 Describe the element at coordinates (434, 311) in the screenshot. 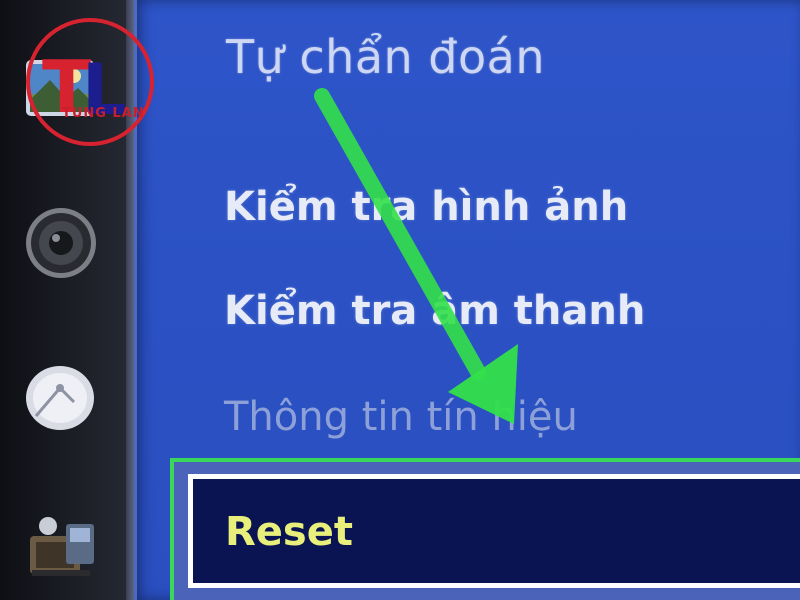

I see `menu-item-sound-test: Kiểm tra âm thanh` at that location.